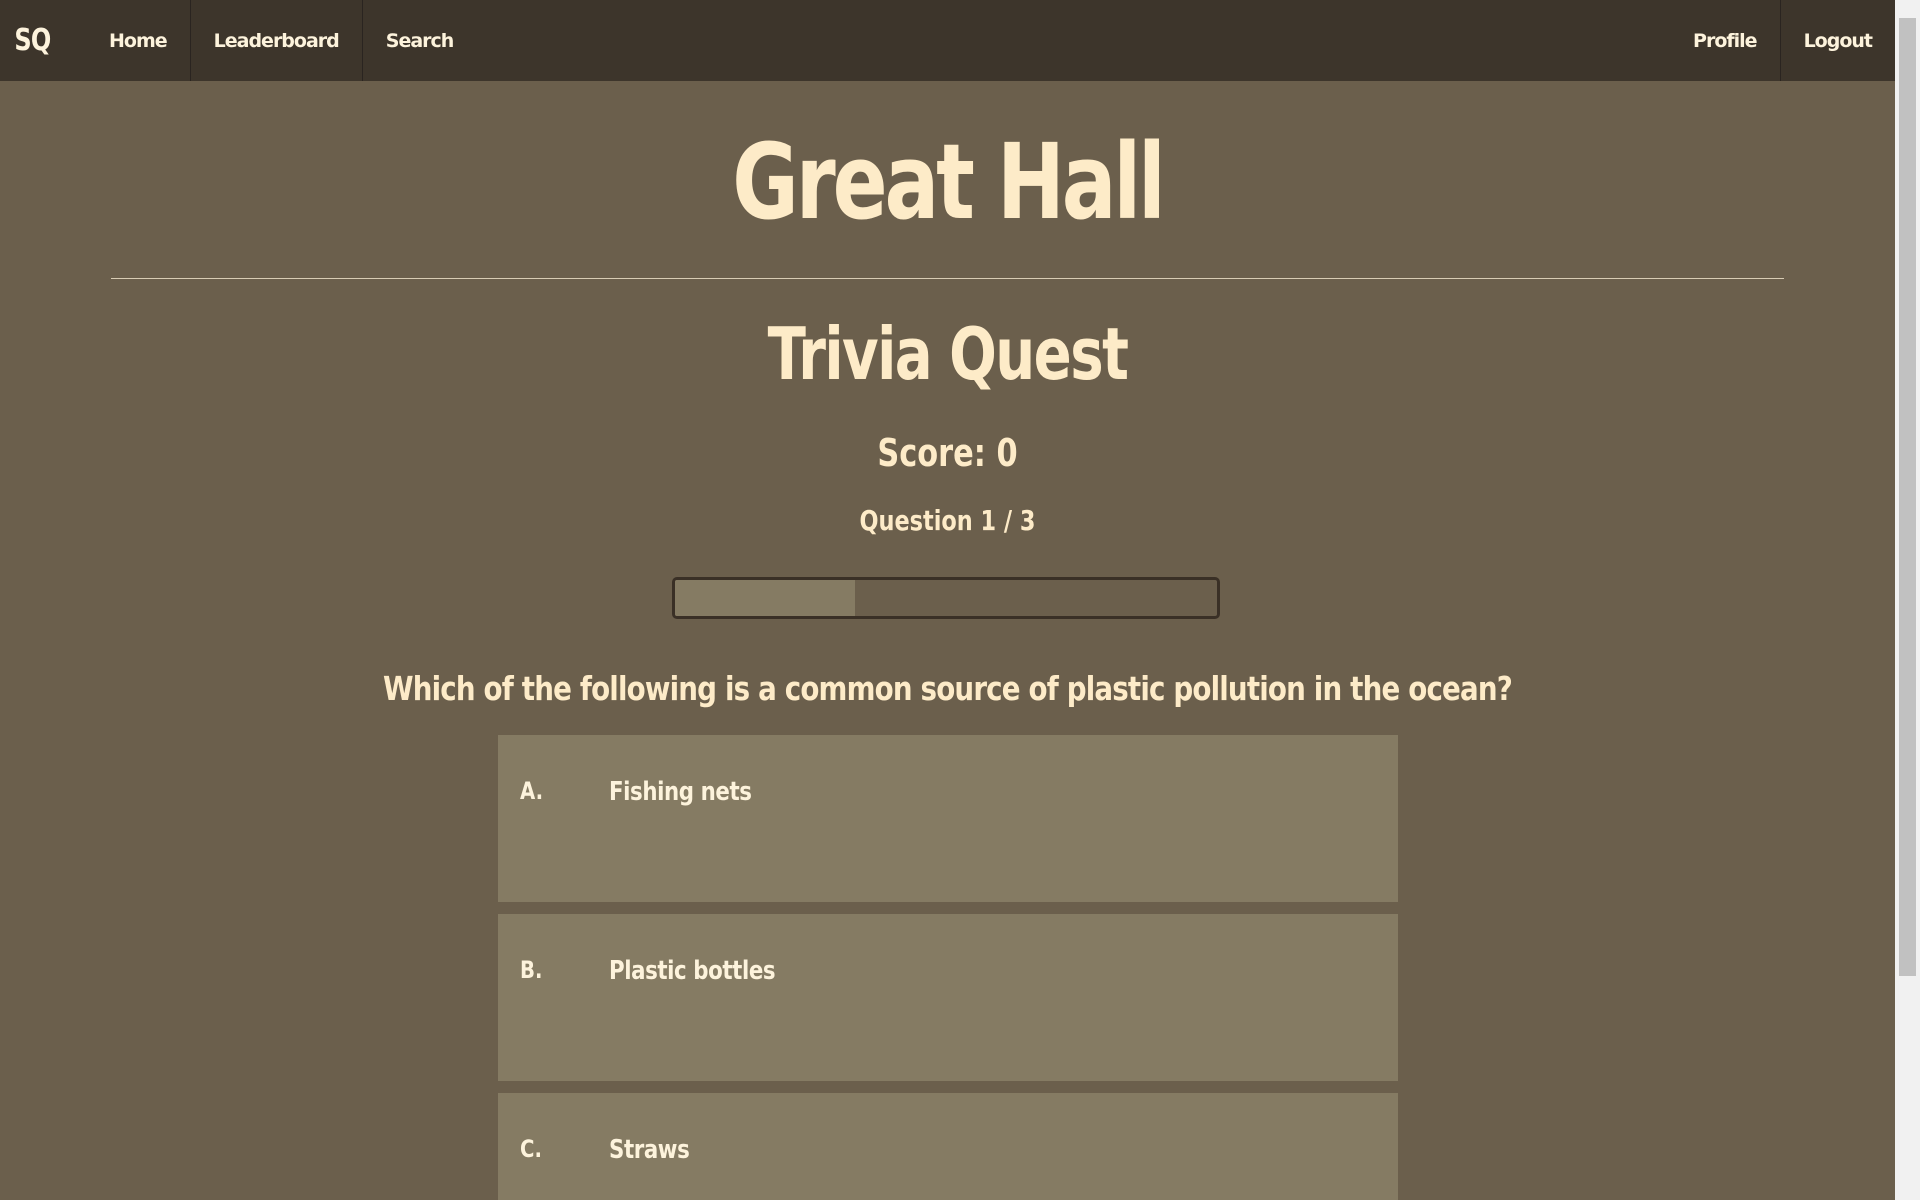 This screenshot has width=1920, height=1200. What do you see at coordinates (948, 997) in the screenshot?
I see `answer-option-b: B. Plastic bottles` at bounding box center [948, 997].